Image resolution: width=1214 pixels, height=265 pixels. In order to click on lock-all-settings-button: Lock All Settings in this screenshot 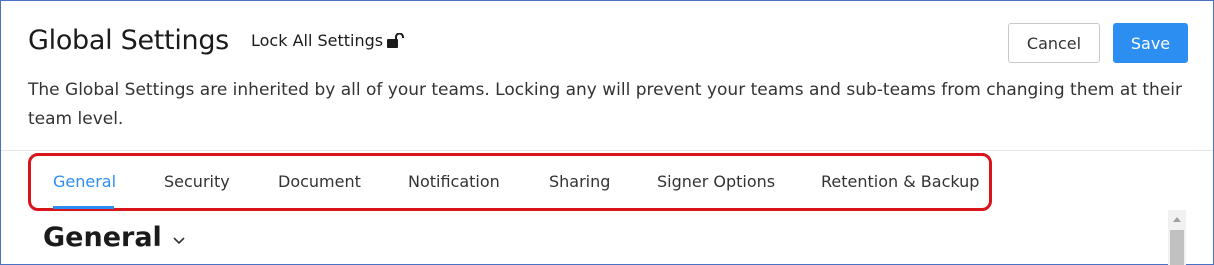, I will do `click(328, 40)`.